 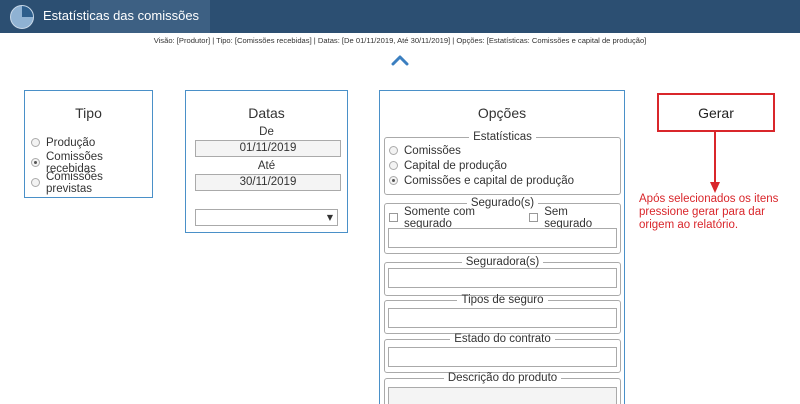 What do you see at coordinates (489, 180) in the screenshot?
I see `radio-label: Comissões e capital de produção` at bounding box center [489, 180].